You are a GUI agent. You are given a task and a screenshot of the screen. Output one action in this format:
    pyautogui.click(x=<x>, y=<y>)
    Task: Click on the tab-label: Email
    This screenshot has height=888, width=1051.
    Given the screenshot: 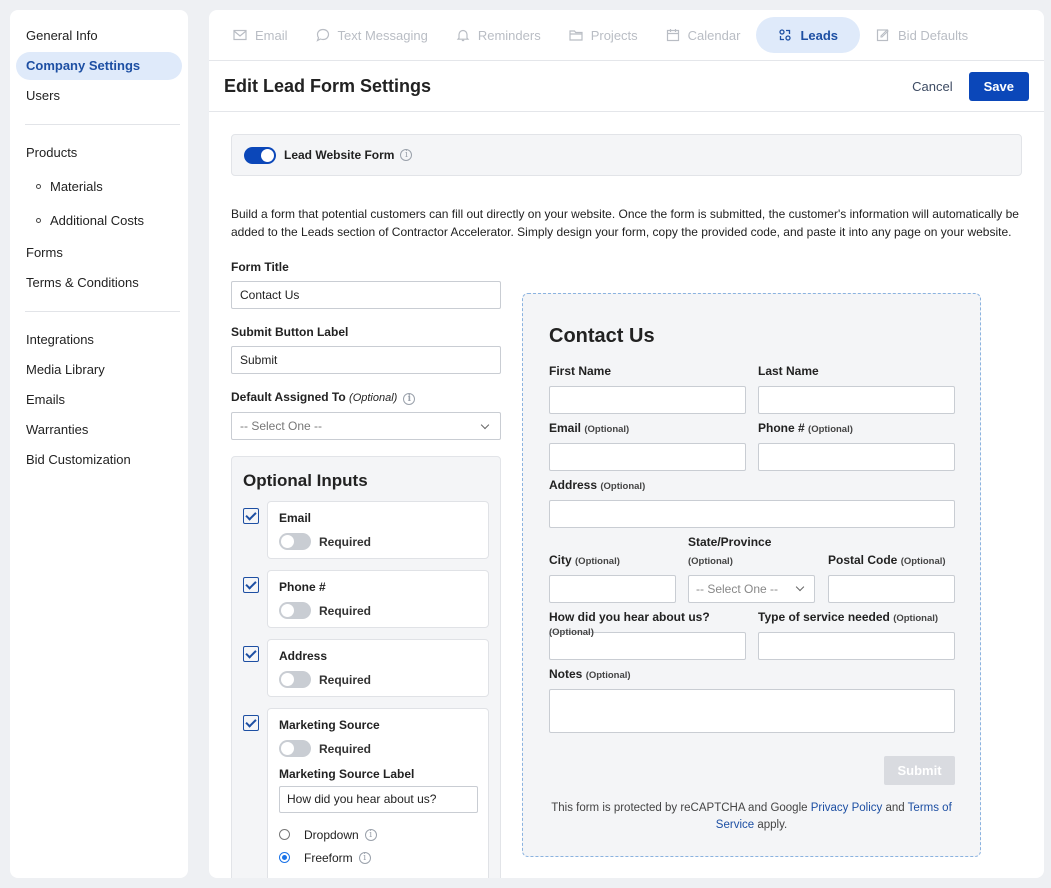 What is the action you would take?
    pyautogui.click(x=271, y=35)
    